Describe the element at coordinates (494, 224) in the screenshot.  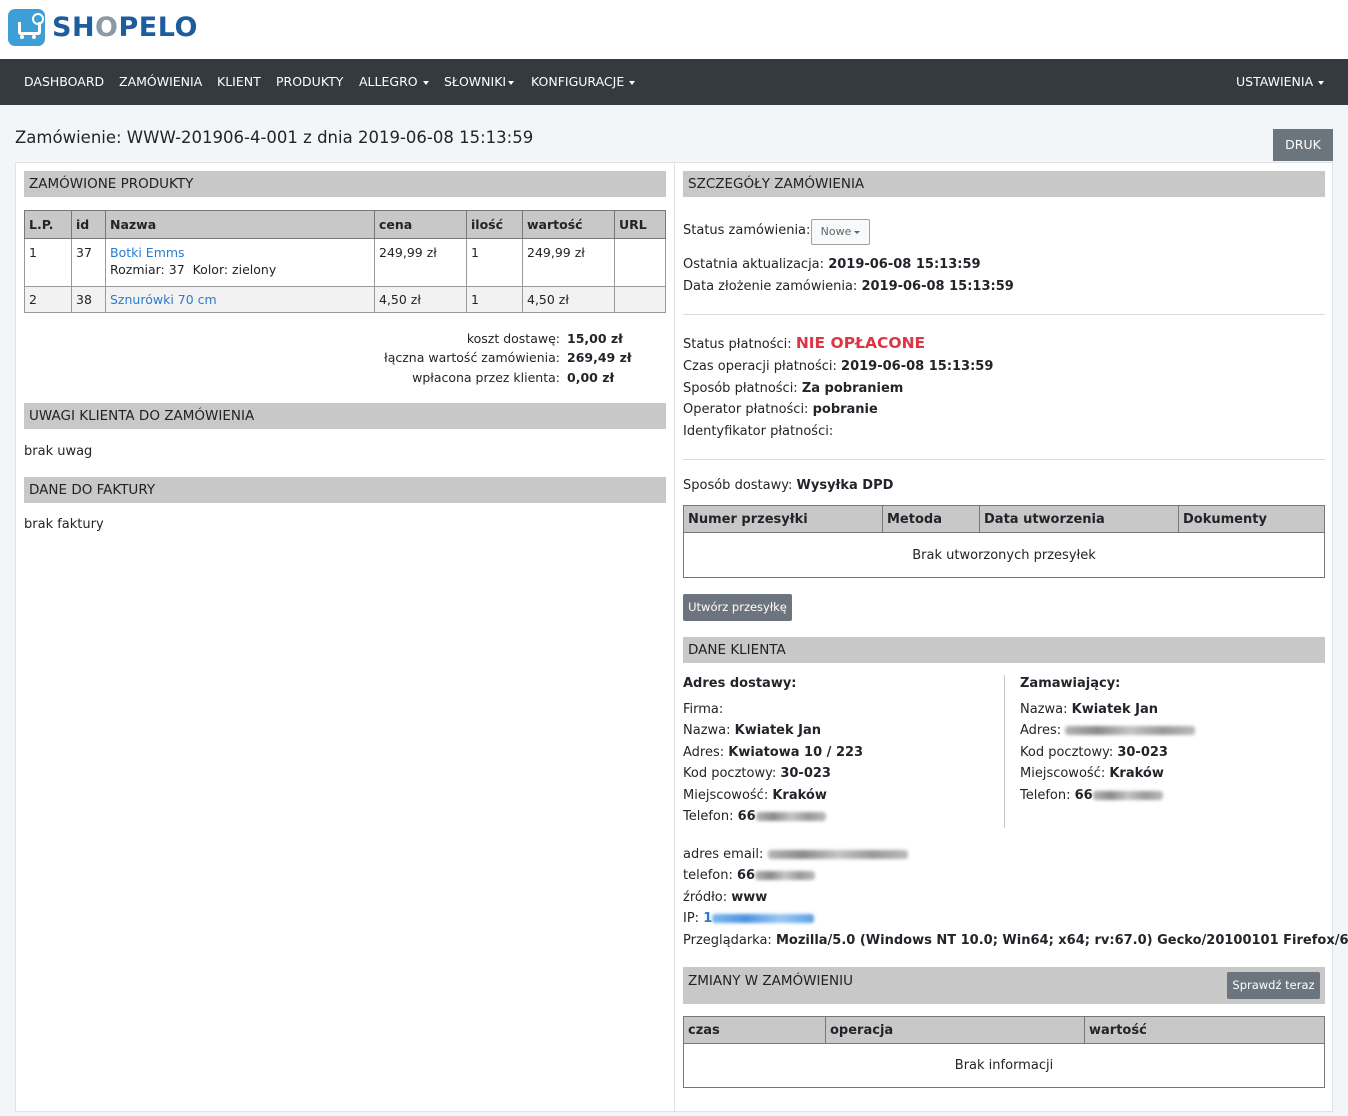
I see `col-qty: ilość` at that location.